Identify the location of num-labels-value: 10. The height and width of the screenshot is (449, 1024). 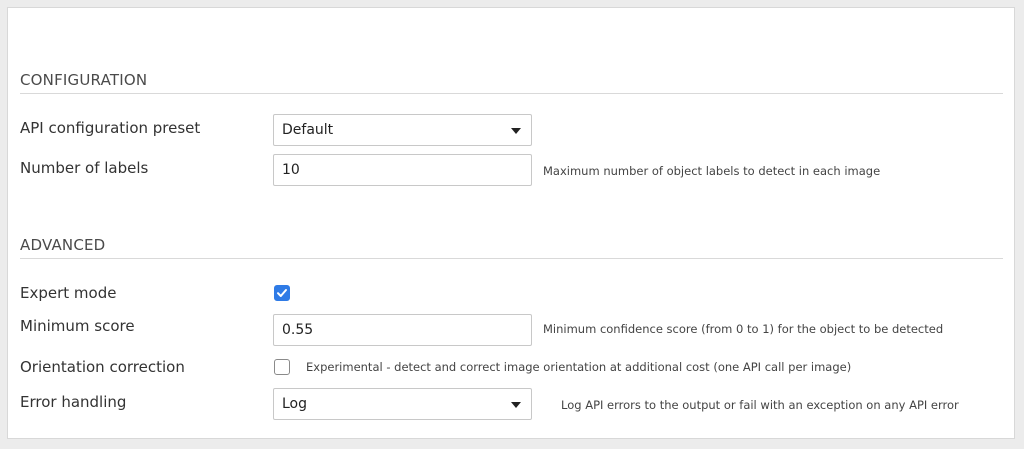
(291, 170).